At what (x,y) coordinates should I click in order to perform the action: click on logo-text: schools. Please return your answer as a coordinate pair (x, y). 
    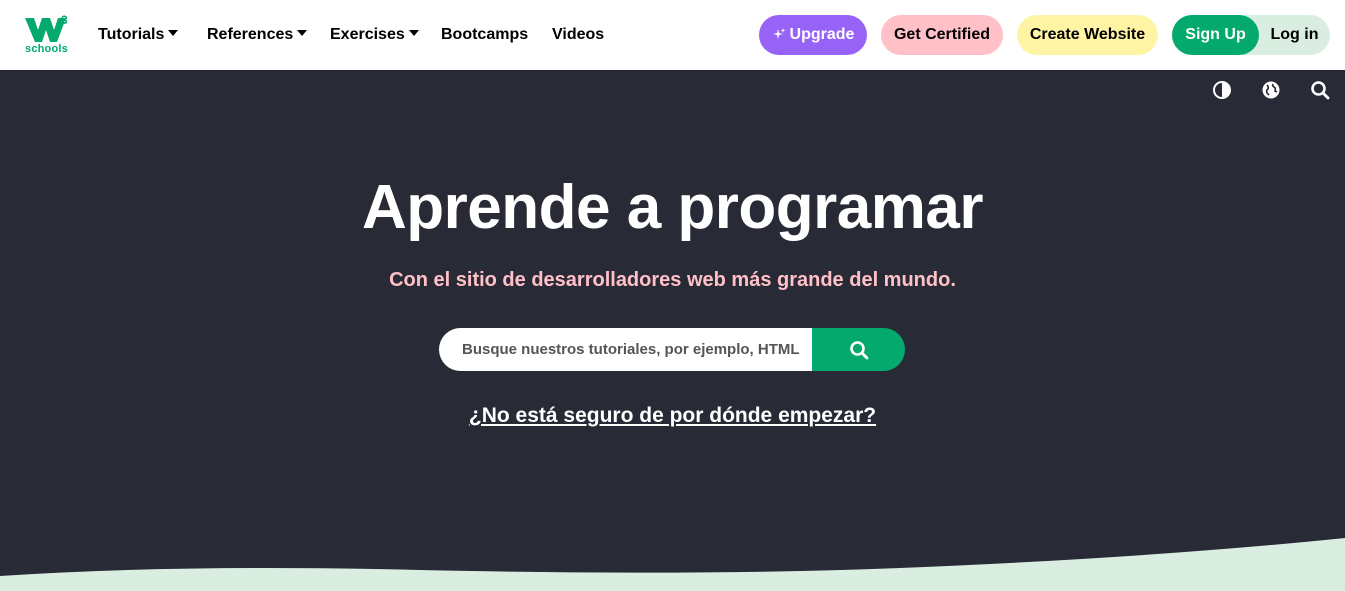
    Looking at the image, I should click on (46, 49).